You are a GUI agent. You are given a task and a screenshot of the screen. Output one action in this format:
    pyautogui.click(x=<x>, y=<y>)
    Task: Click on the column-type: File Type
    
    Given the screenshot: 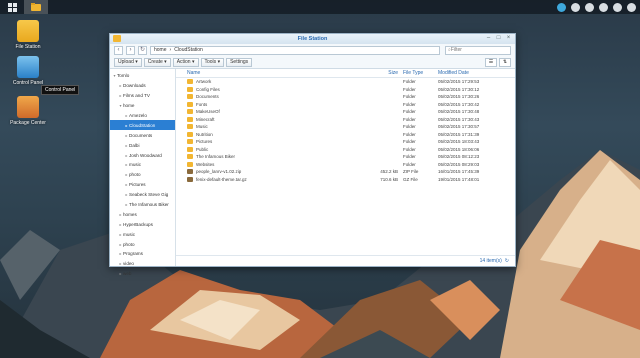 What is the action you would take?
    pyautogui.click(x=416, y=73)
    